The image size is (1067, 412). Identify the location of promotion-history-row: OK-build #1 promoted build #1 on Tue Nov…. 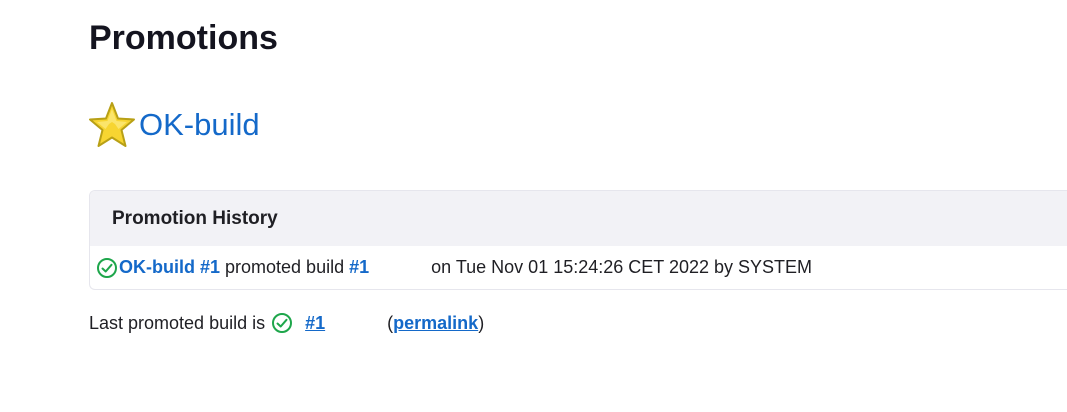
(578, 267).